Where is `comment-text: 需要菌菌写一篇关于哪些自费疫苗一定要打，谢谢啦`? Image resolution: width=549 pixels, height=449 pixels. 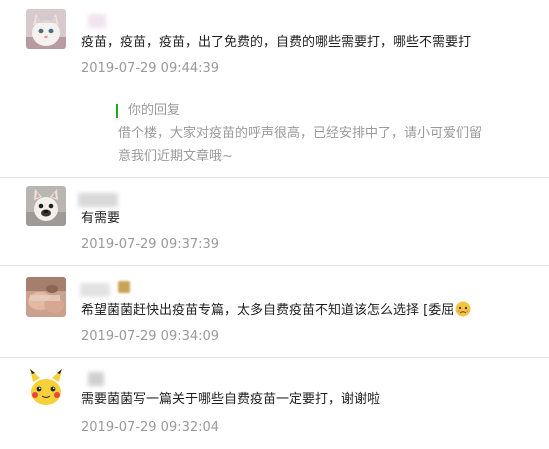 comment-text: 需要菌菌写一篇关于哪些自费疫苗一定要打，谢谢啦 is located at coordinates (231, 399).